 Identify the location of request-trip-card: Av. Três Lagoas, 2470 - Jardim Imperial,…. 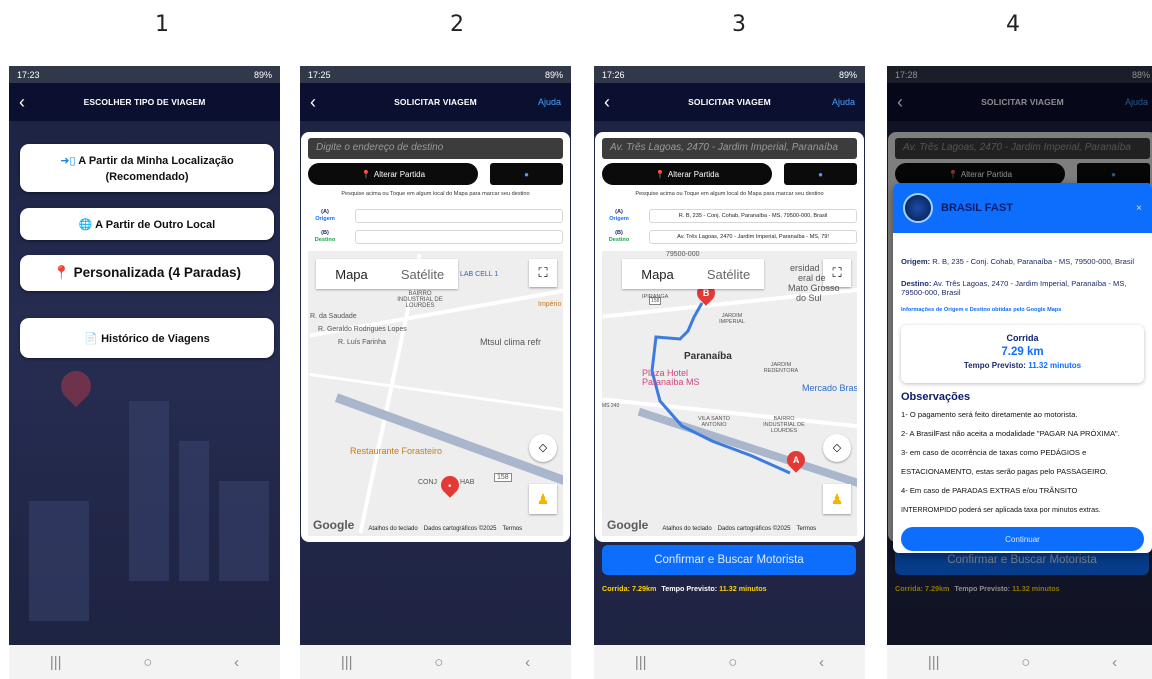
(729, 337).